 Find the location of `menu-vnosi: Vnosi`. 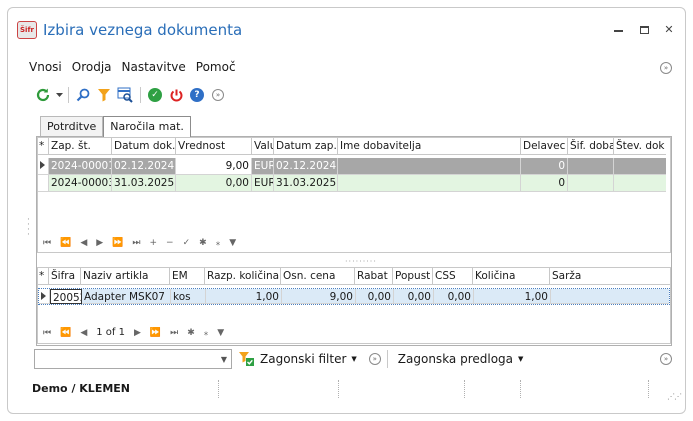

menu-vnosi: Vnosi is located at coordinates (45, 67).